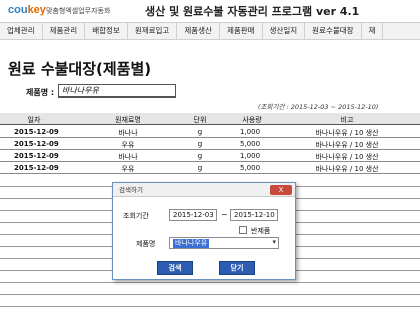 This screenshot has height=315, width=420. I want to click on menu-item-sales: 제품판매, so click(241, 31).